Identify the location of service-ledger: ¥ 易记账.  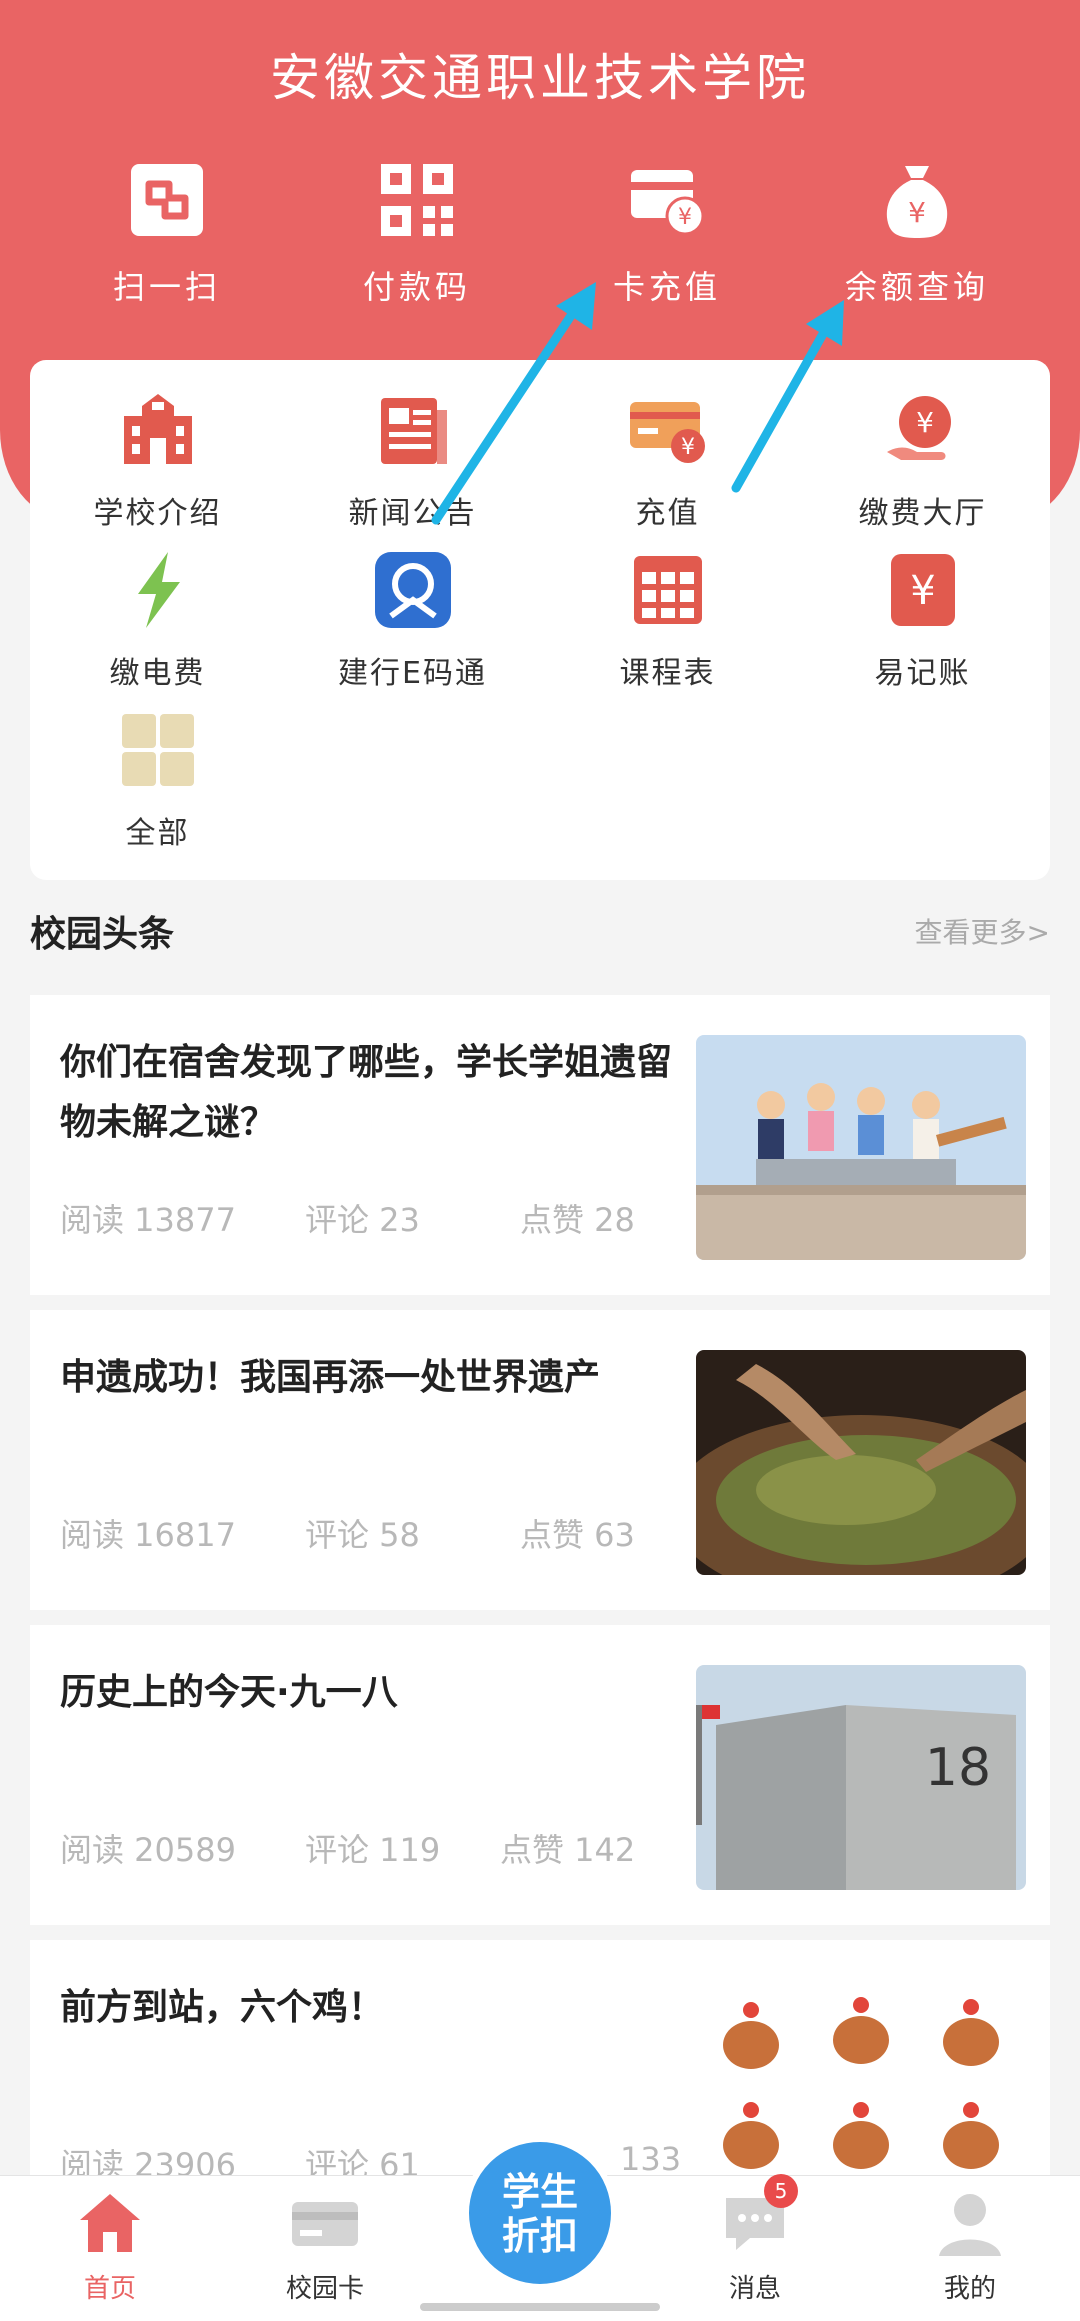
(922, 621).